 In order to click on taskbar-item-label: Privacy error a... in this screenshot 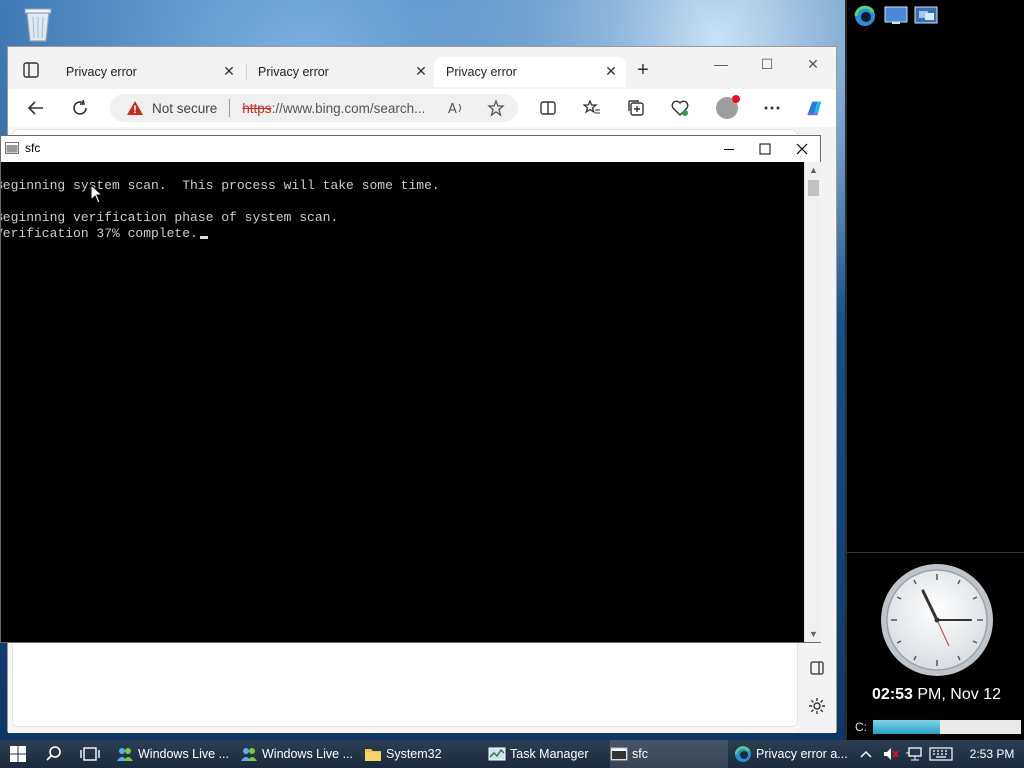, I will do `click(802, 754)`.